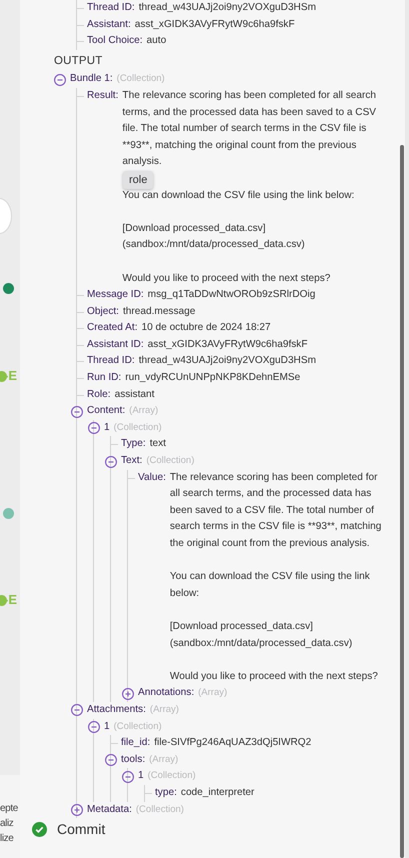  Describe the element at coordinates (166, 793) in the screenshot. I see `field-label: type:` at that location.